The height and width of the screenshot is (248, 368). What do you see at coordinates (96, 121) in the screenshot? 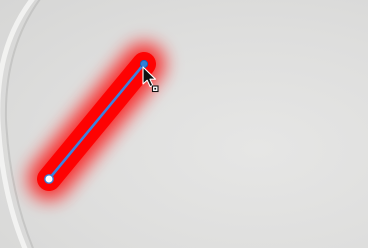
I see `selection-line` at bounding box center [96, 121].